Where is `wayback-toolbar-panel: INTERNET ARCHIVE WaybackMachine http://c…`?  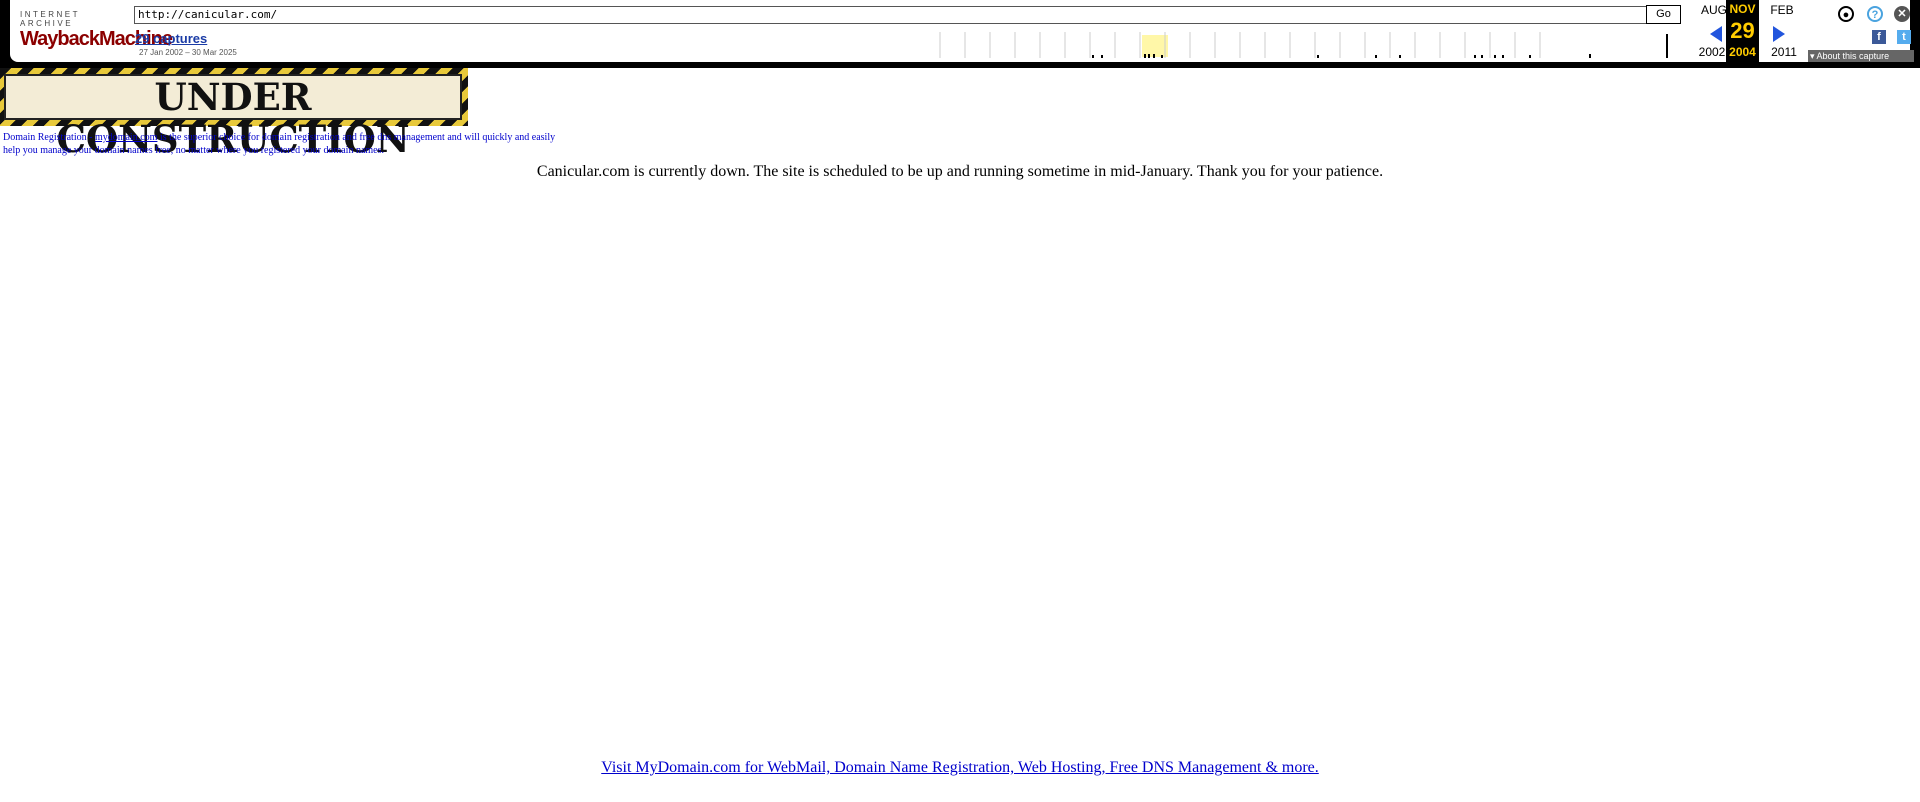 wayback-toolbar-panel: INTERNET ARCHIVE WaybackMachine http://c… is located at coordinates (962, 31).